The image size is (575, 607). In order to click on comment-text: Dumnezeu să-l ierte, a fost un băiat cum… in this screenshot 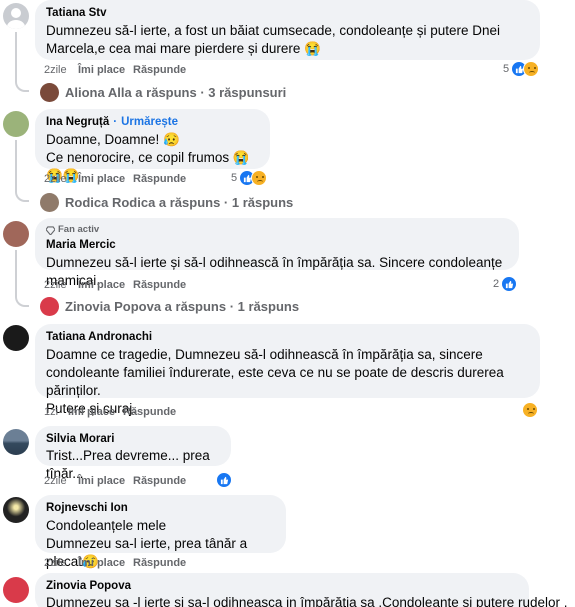, I will do `click(273, 39)`.